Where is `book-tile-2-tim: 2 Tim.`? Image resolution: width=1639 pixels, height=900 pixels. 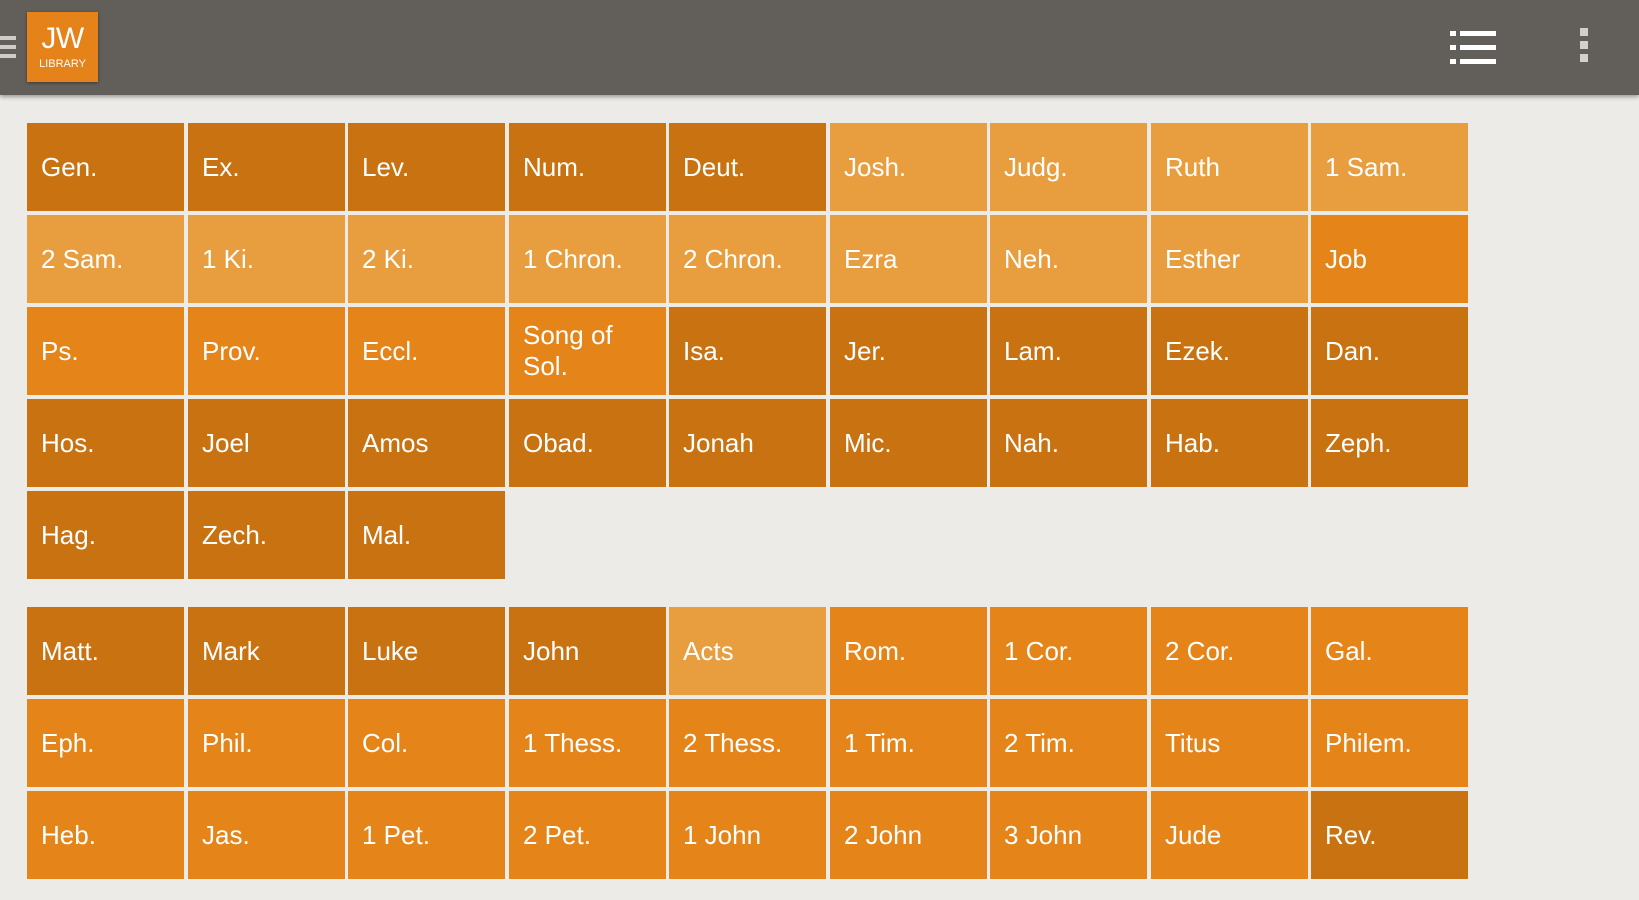 book-tile-2-tim: 2 Tim. is located at coordinates (1068, 743).